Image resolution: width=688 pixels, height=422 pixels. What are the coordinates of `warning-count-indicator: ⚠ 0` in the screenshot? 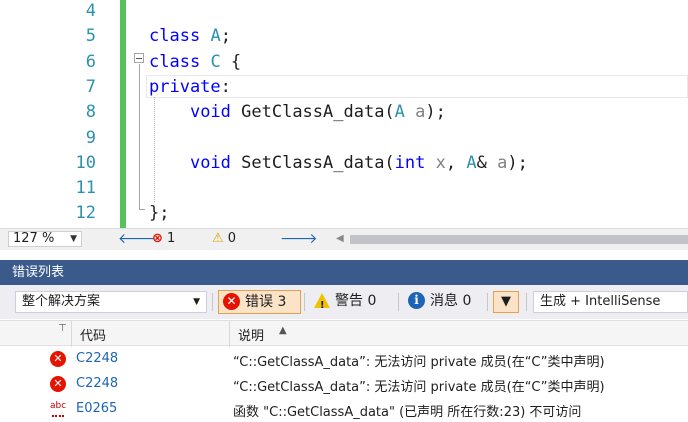 It's located at (224, 238).